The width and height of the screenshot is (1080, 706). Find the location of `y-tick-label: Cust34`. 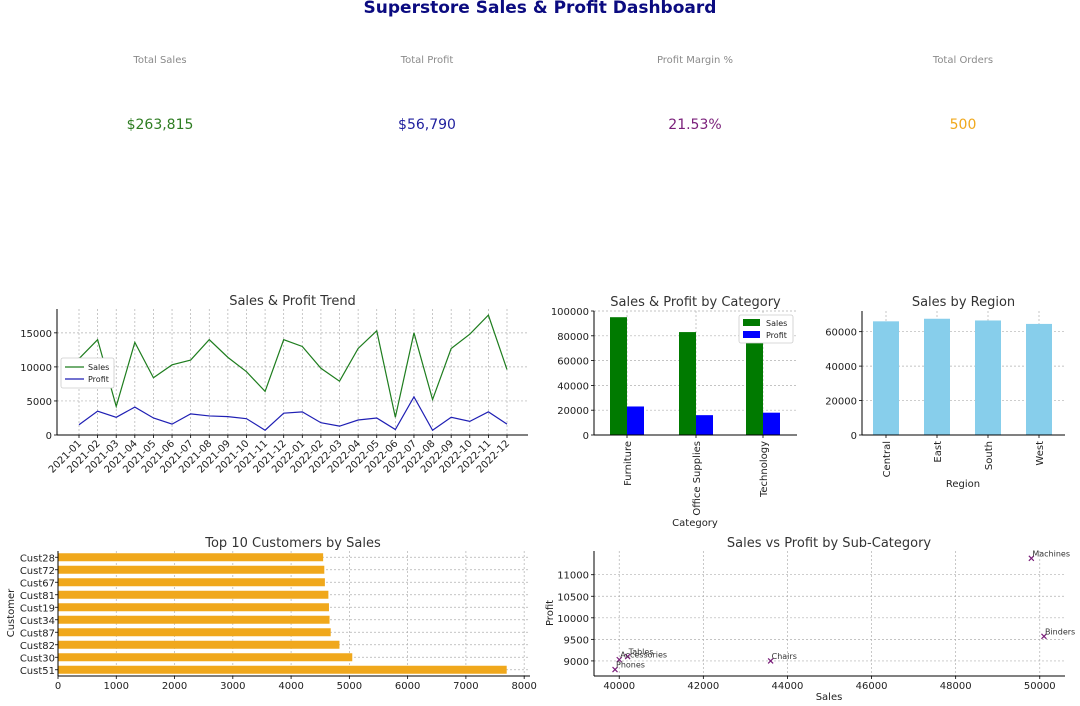

y-tick-label: Cust34 is located at coordinates (37, 621).